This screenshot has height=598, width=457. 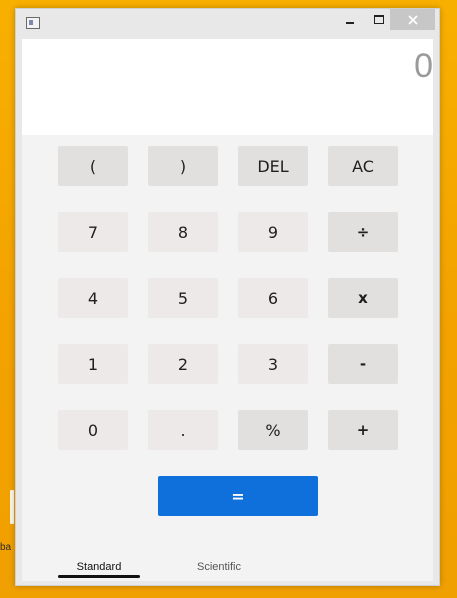 I want to click on key-close-paren: ), so click(x=183, y=166).